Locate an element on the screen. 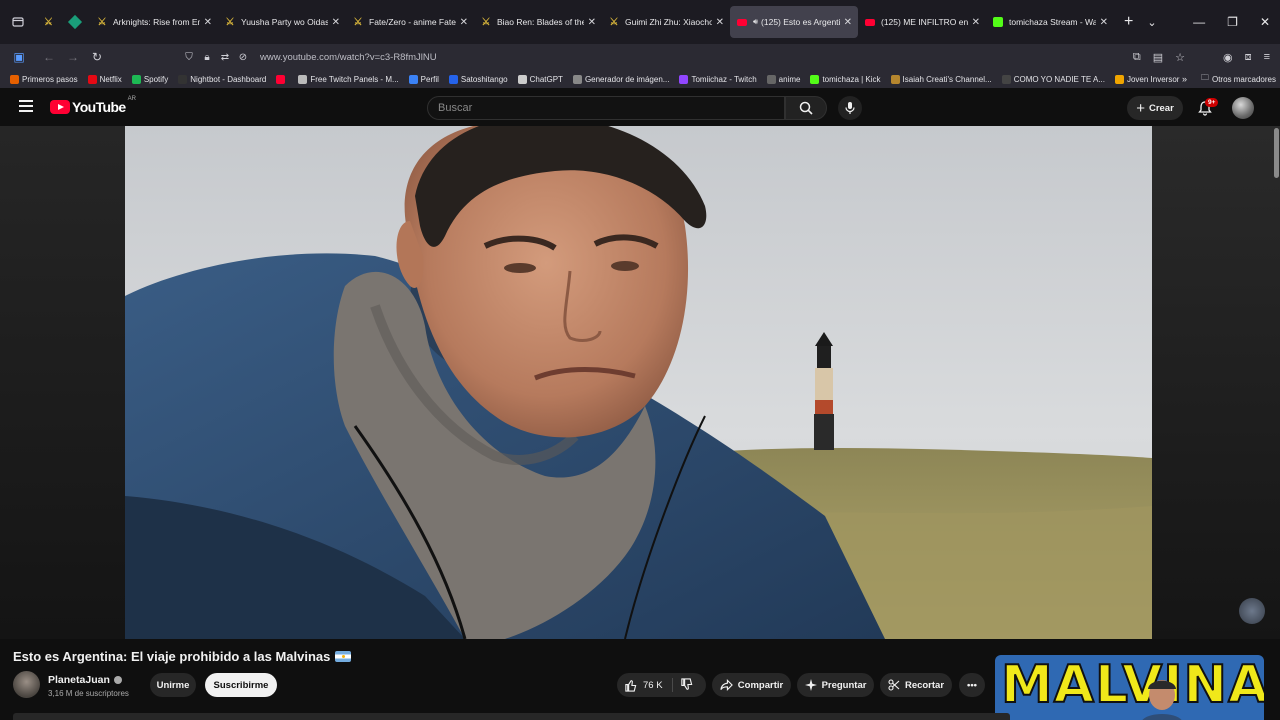  bookmark-item: Satoshitango is located at coordinates (478, 79).